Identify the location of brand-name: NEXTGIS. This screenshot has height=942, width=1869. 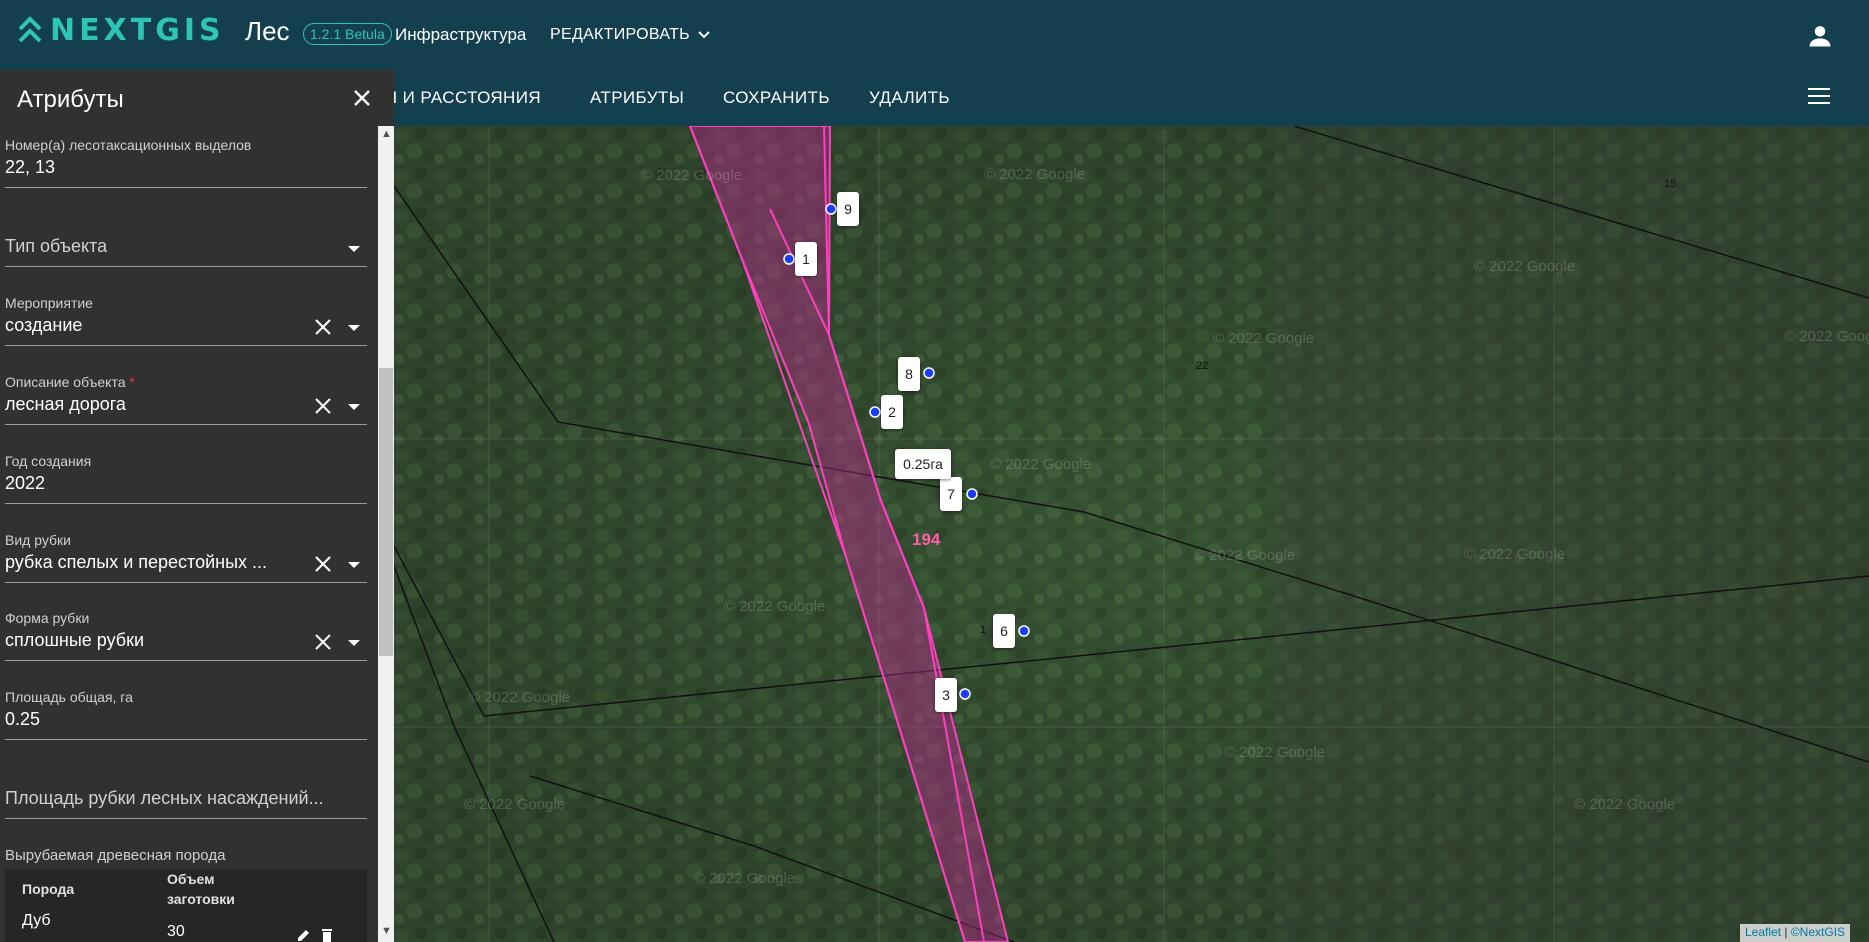
(137, 30).